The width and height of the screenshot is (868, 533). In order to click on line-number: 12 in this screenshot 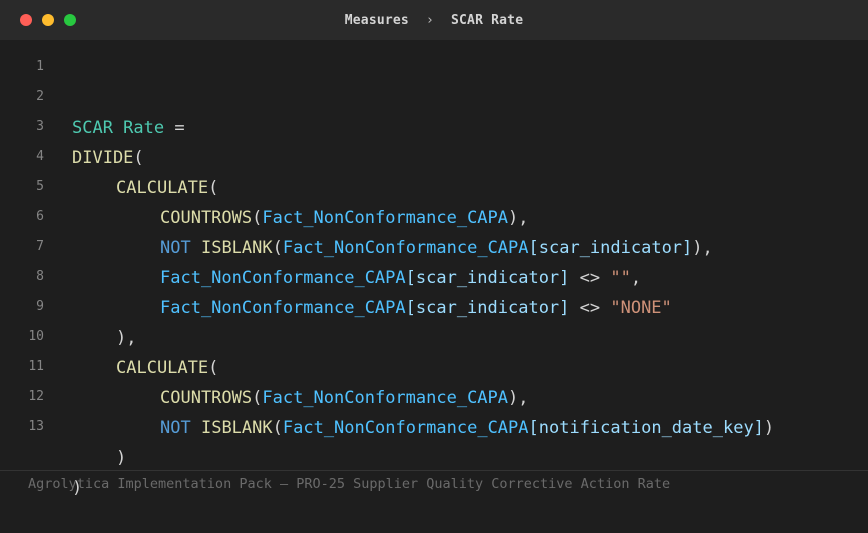, I will do `click(36, 396)`.